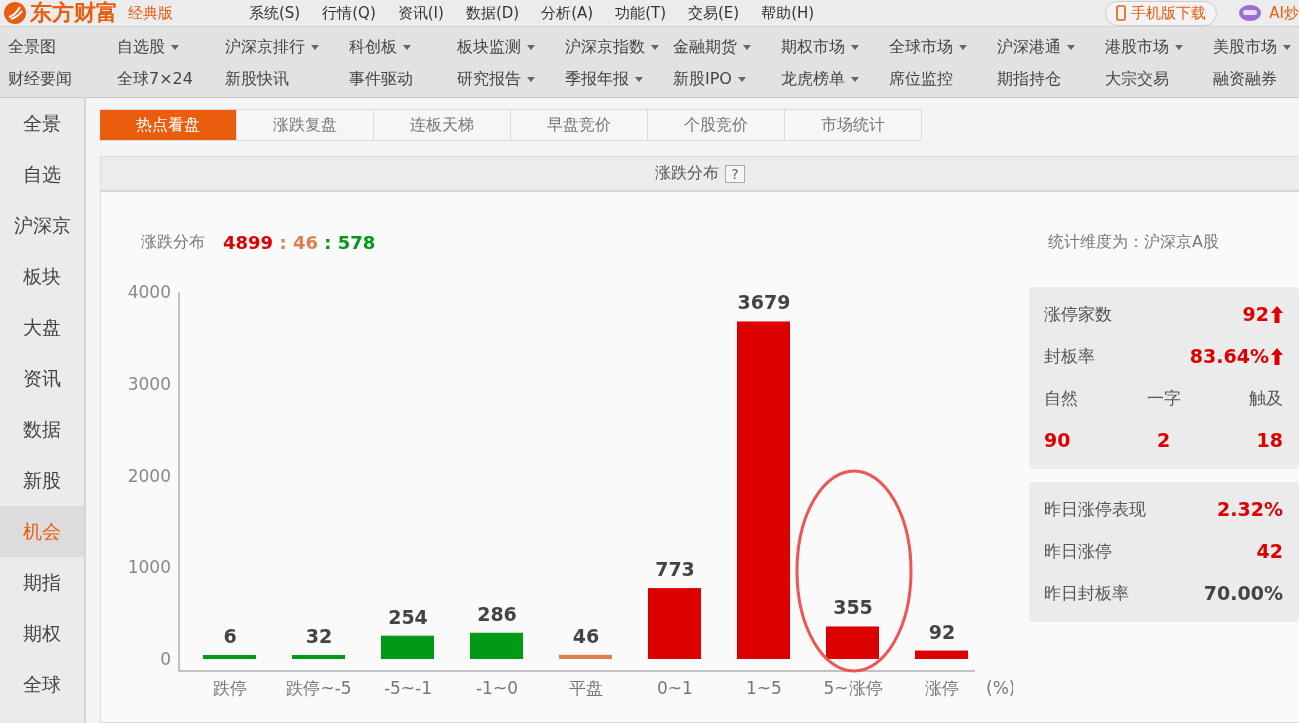  What do you see at coordinates (42, 633) in the screenshot?
I see `sidebar-item: 期权` at bounding box center [42, 633].